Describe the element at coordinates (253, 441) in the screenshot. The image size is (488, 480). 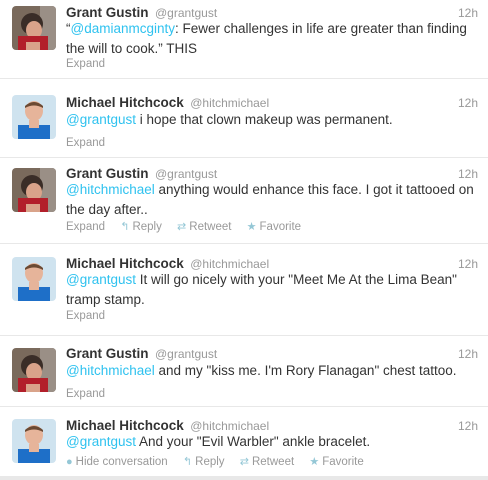
I see `tweet-text-body: And your "Evil Warbler" ankle bracelet.` at that location.